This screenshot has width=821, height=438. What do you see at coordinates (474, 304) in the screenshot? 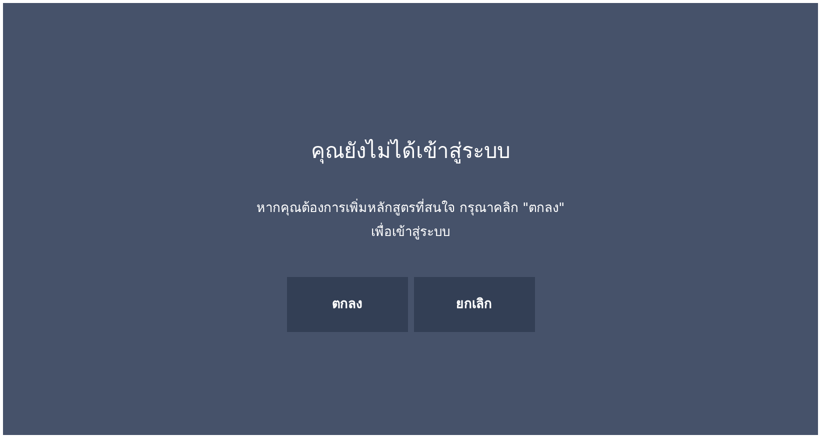
I see `dialog-button: ยกเลิก` at bounding box center [474, 304].